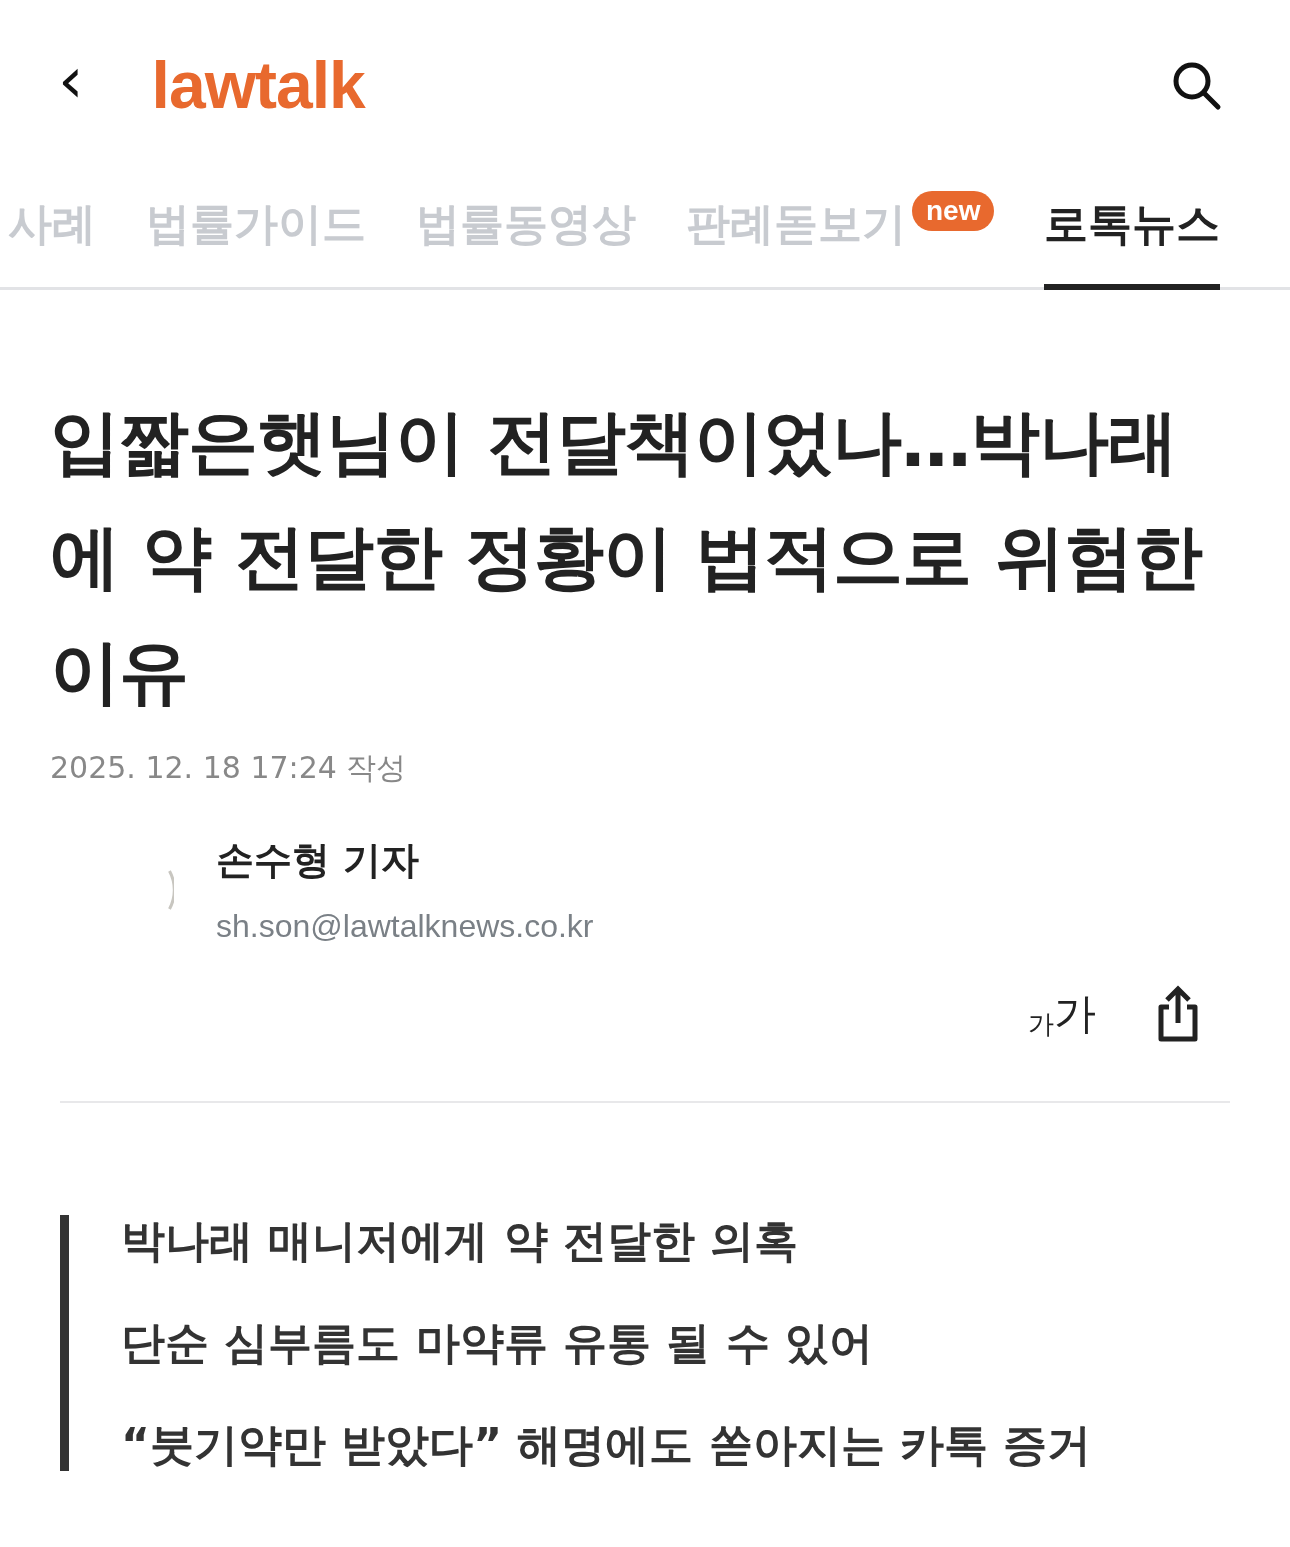  Describe the element at coordinates (953, 211) in the screenshot. I see `new-badge: new` at that location.